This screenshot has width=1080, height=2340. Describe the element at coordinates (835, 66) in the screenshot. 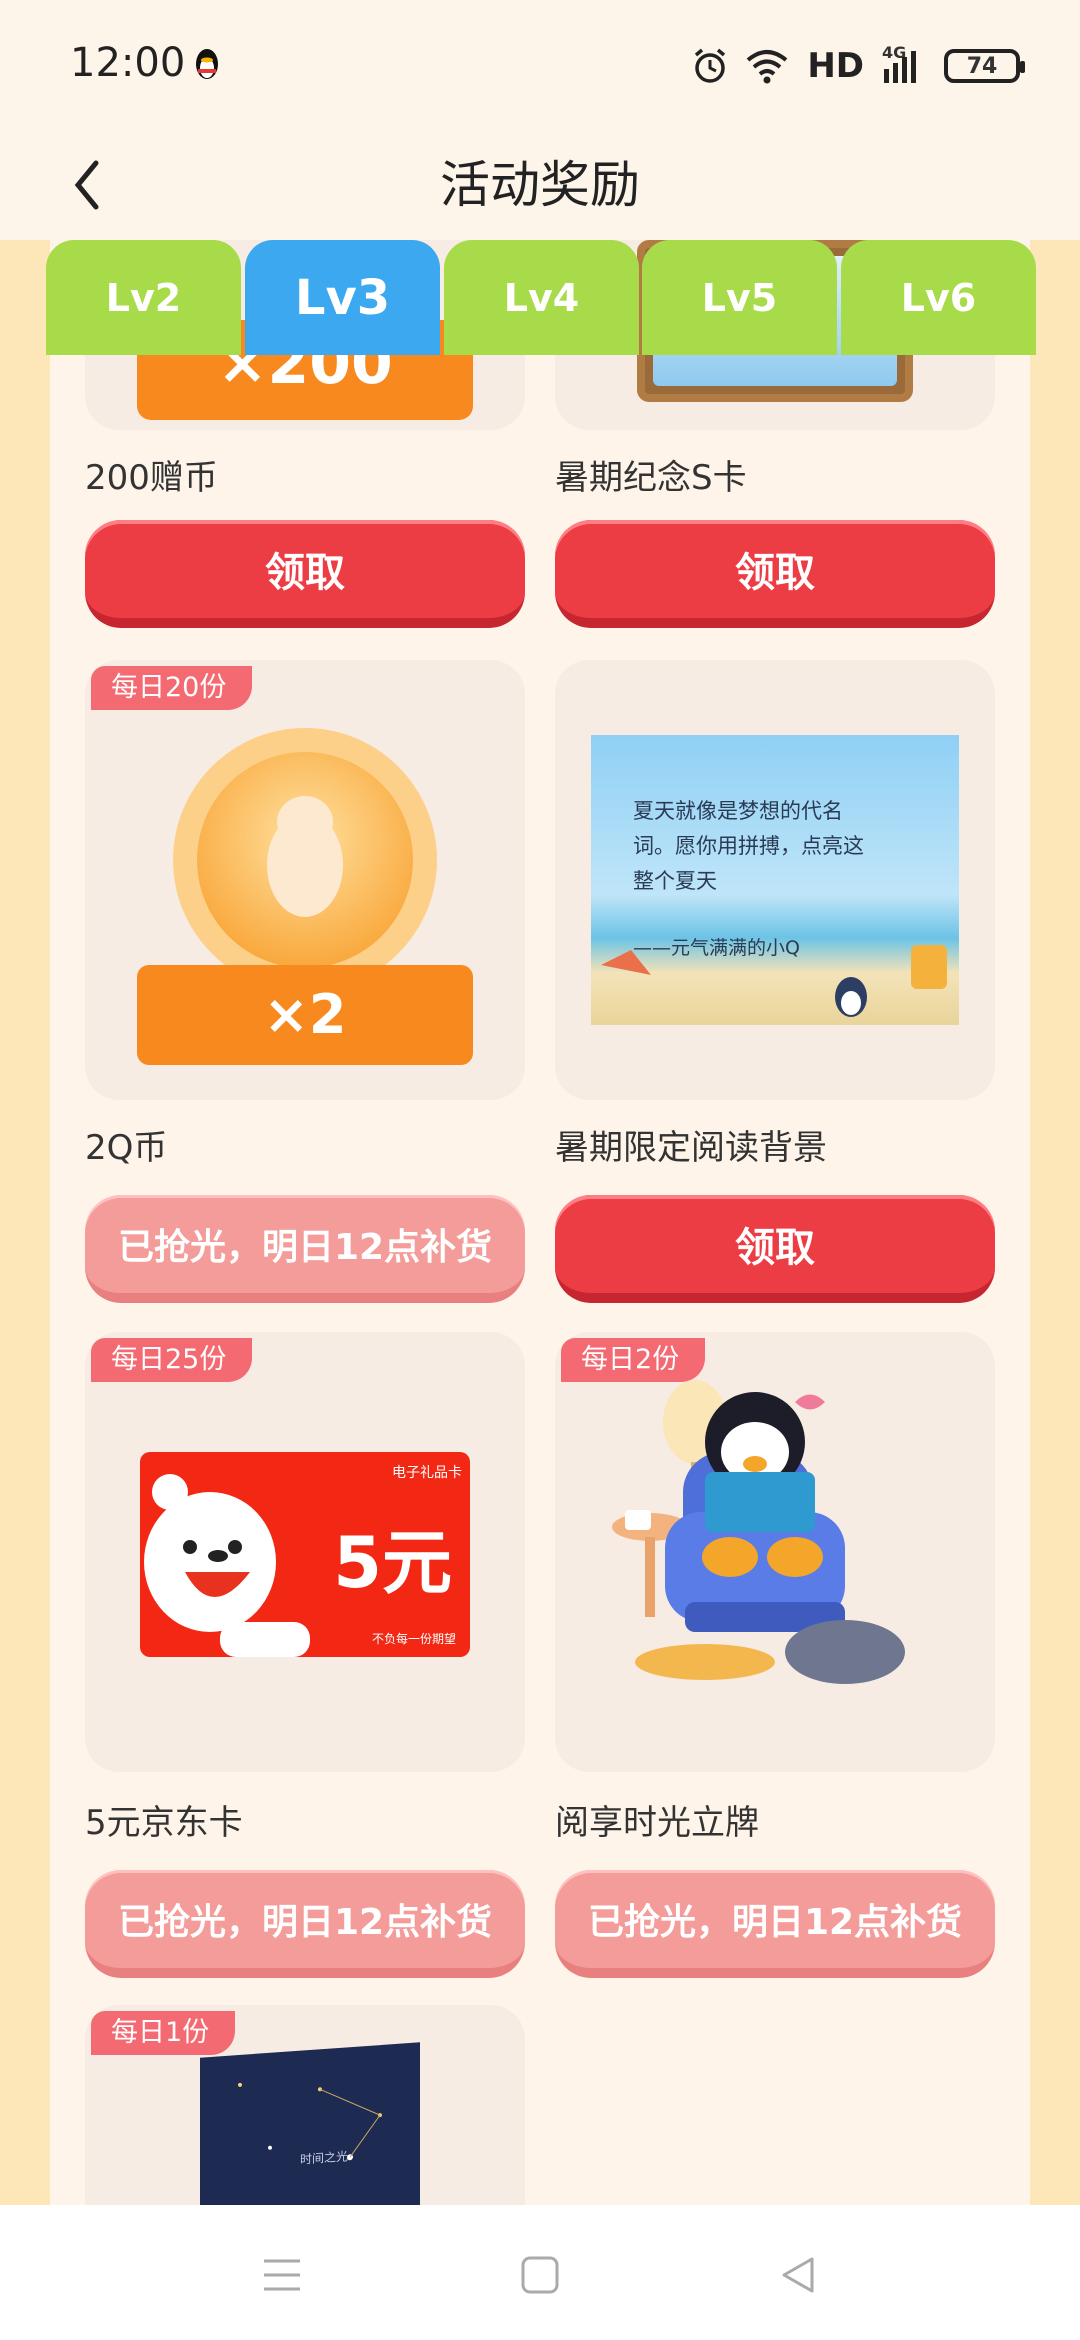

I see `hd-label: HD` at that location.